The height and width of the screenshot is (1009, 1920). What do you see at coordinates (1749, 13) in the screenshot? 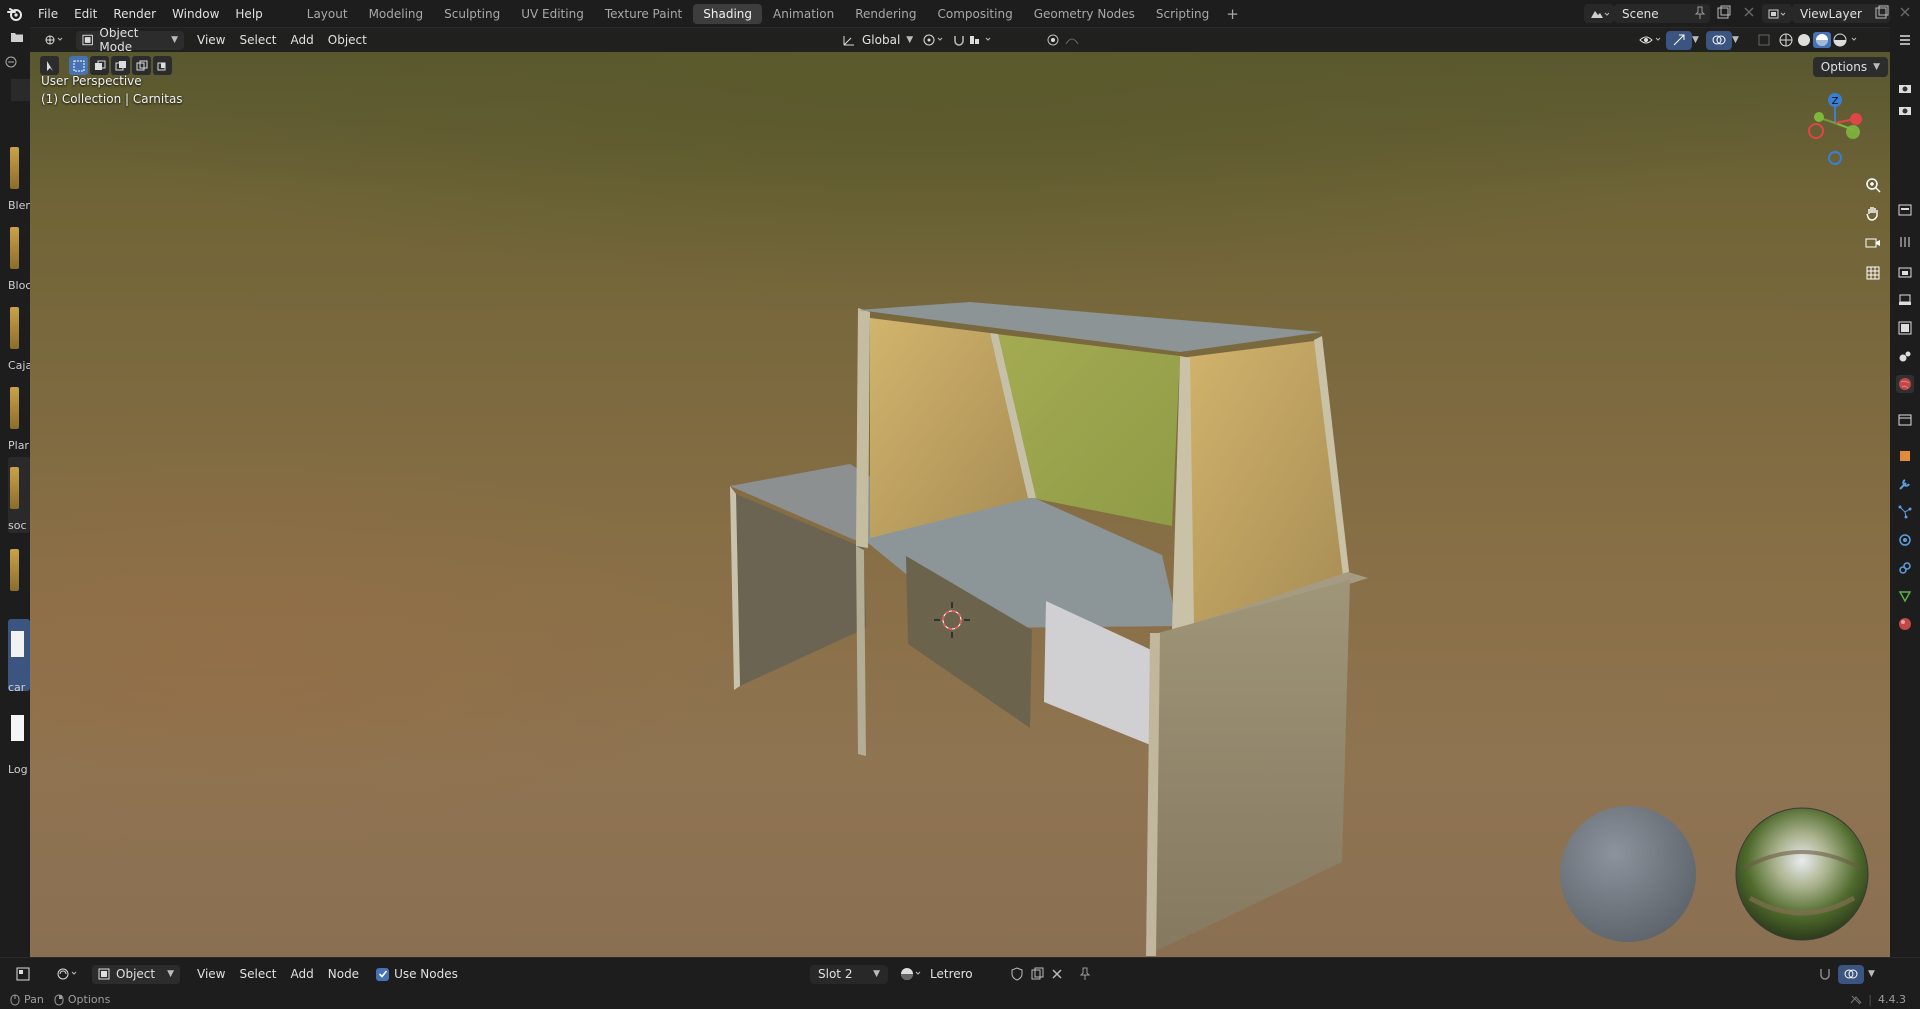
I see `delete-scene-icon` at bounding box center [1749, 13].